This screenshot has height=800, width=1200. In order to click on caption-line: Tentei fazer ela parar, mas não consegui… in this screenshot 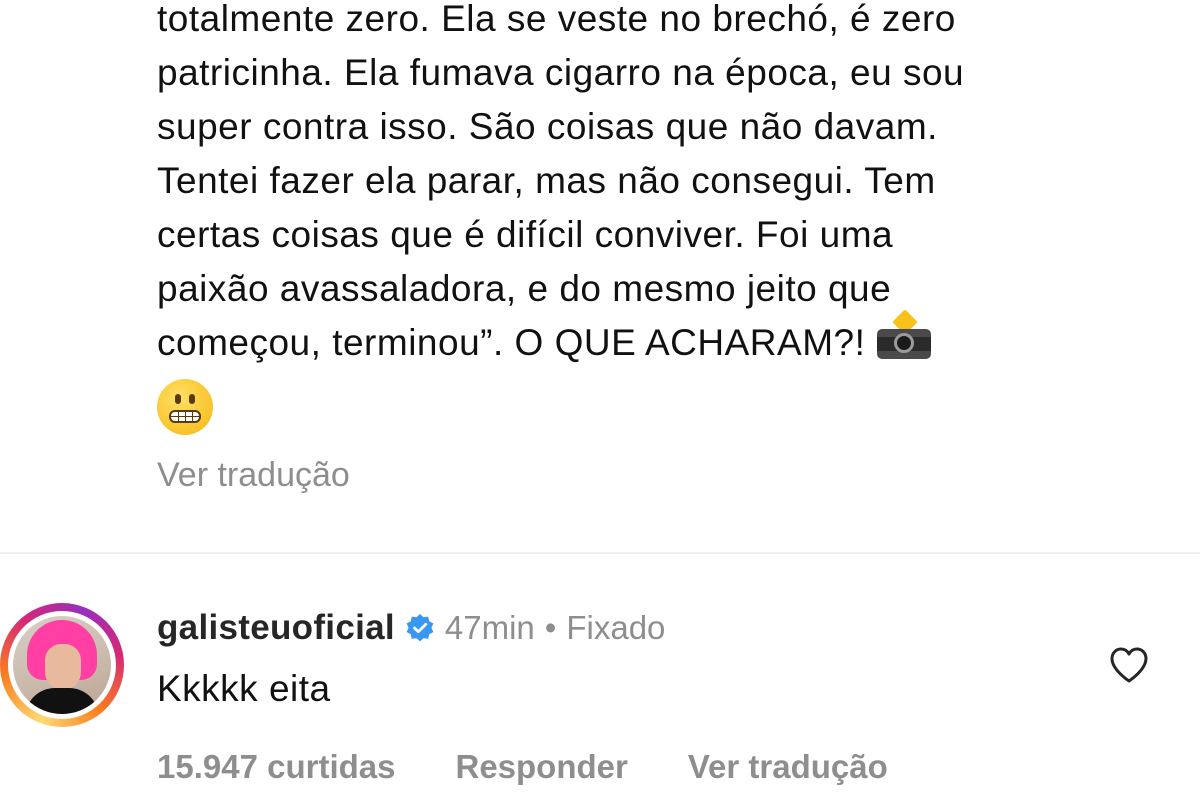, I will do `click(546, 180)`.